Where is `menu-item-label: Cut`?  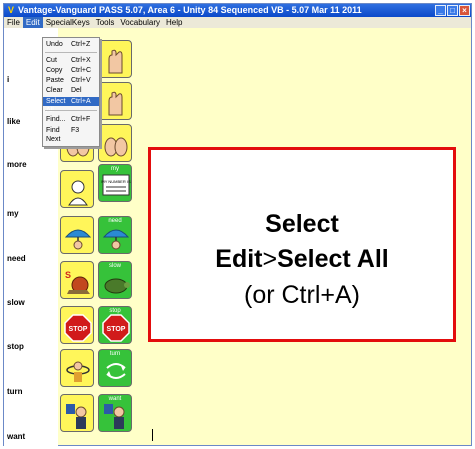
menu-item-label: Cut is located at coordinates (51, 60).